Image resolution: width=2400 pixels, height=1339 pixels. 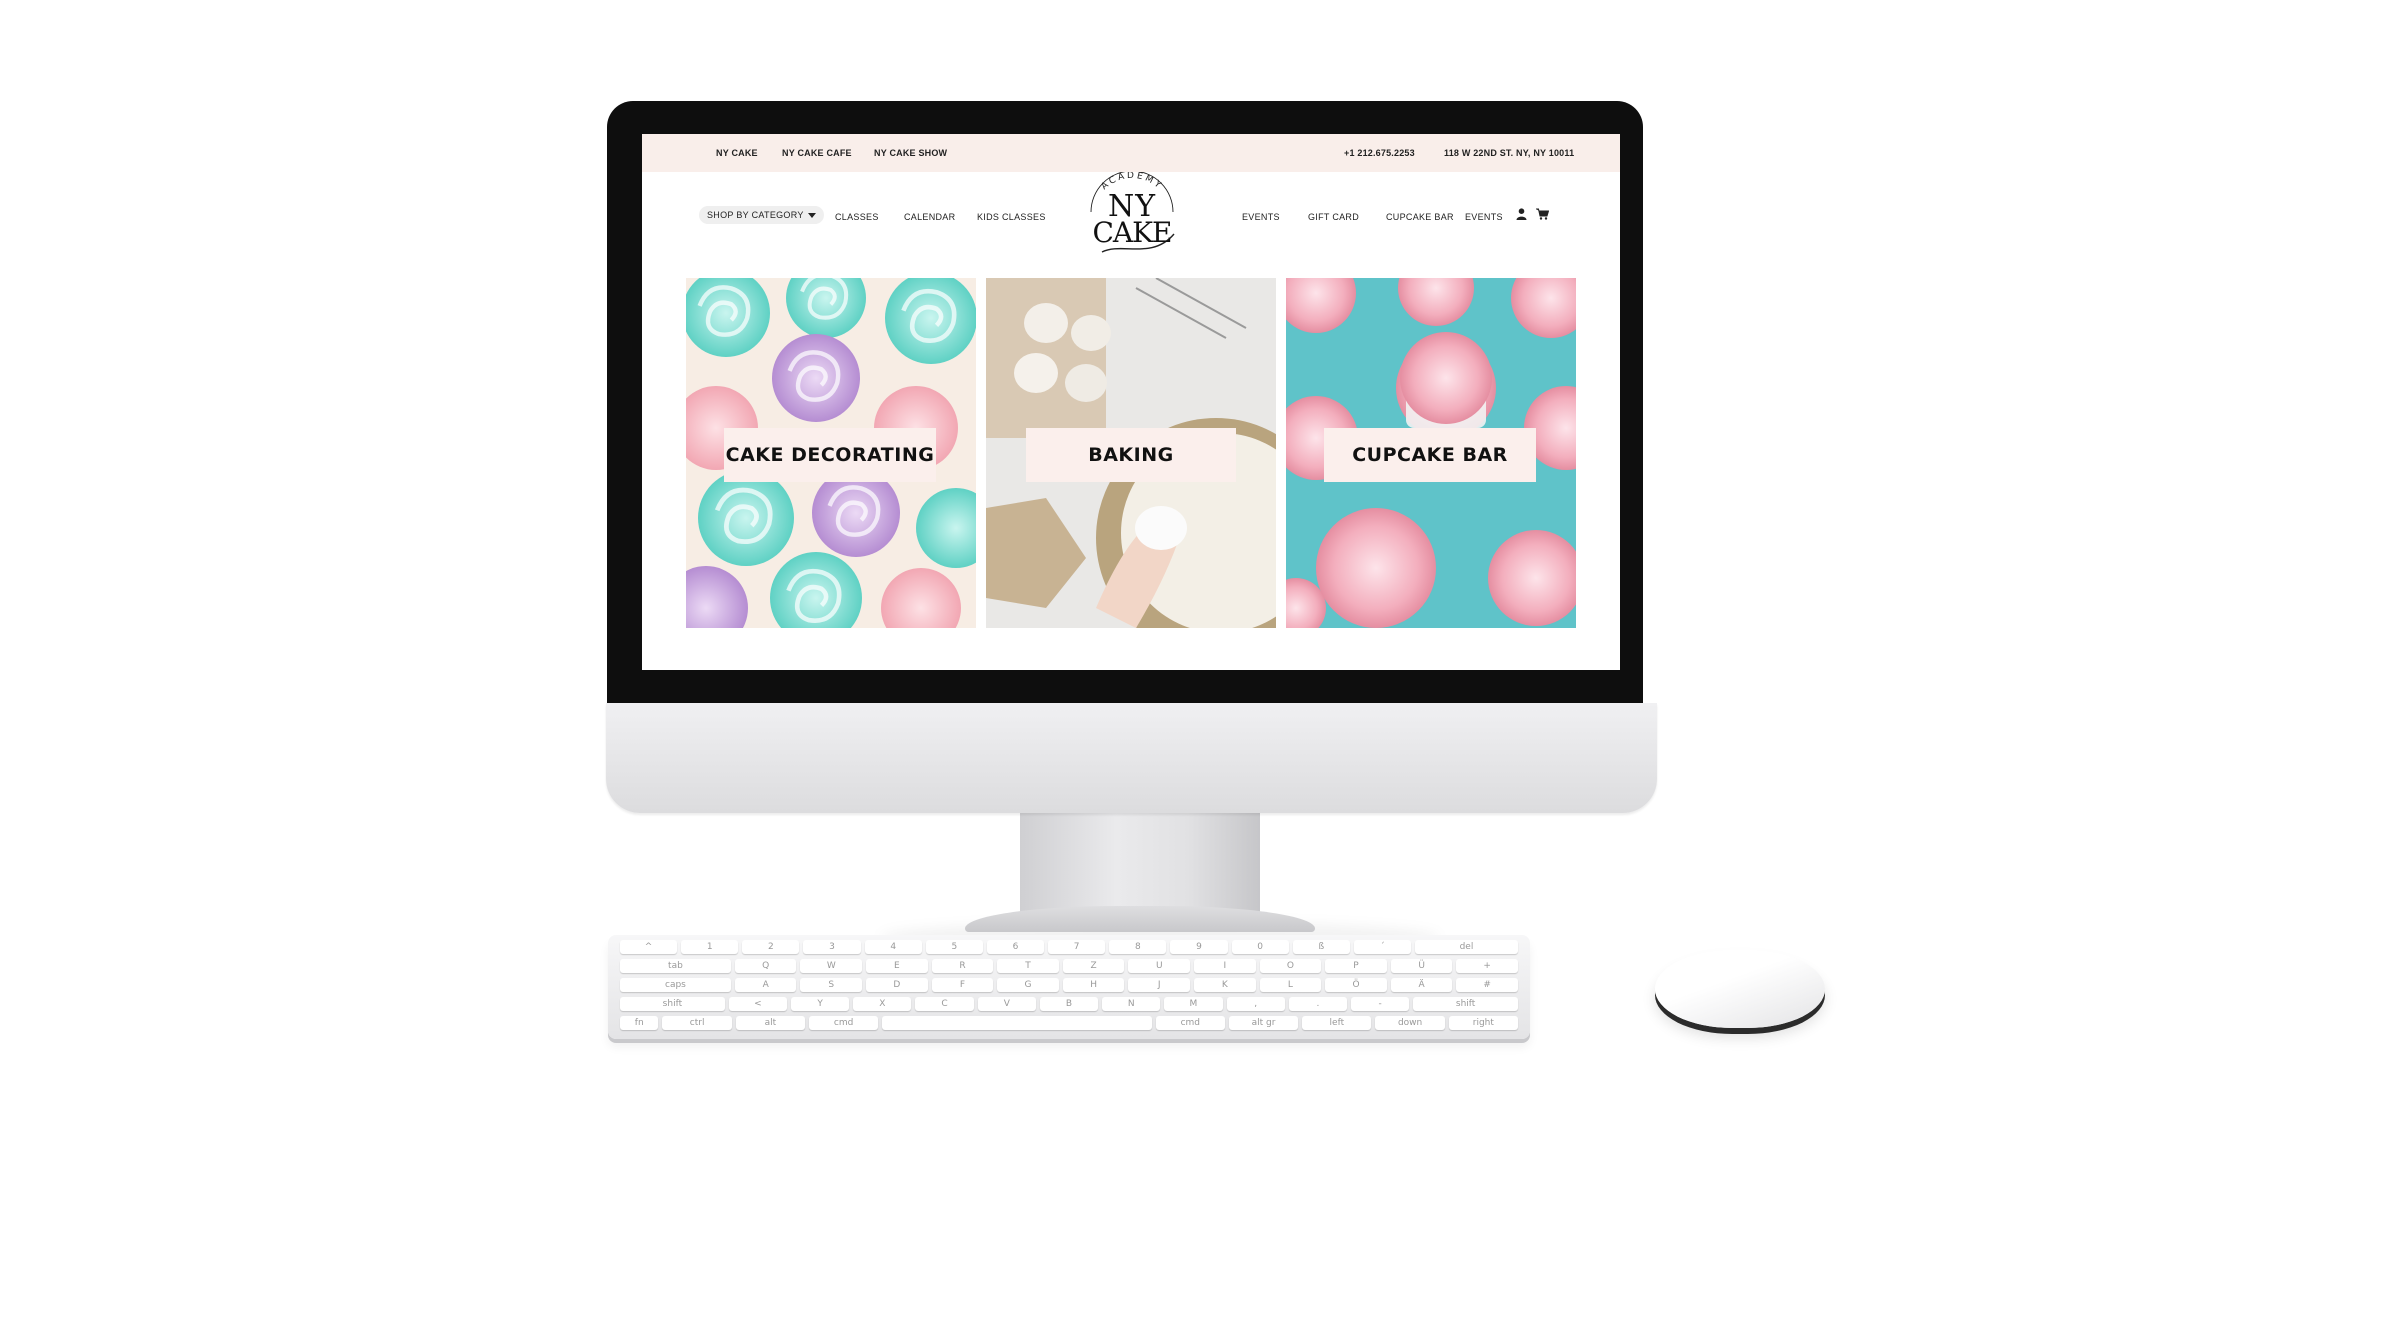 I want to click on keyboard-key: <, so click(x=758, y=1004).